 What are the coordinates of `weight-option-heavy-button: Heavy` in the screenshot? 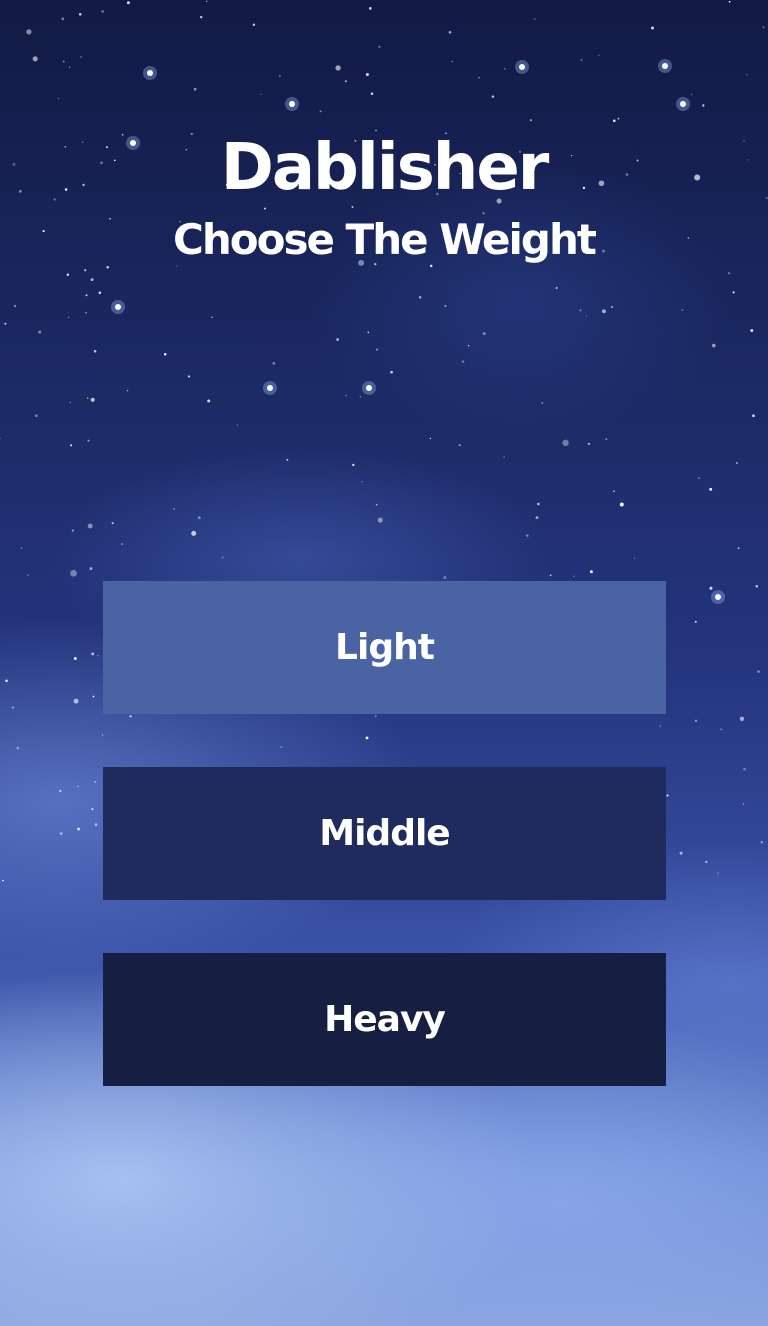 It's located at (384, 1019).